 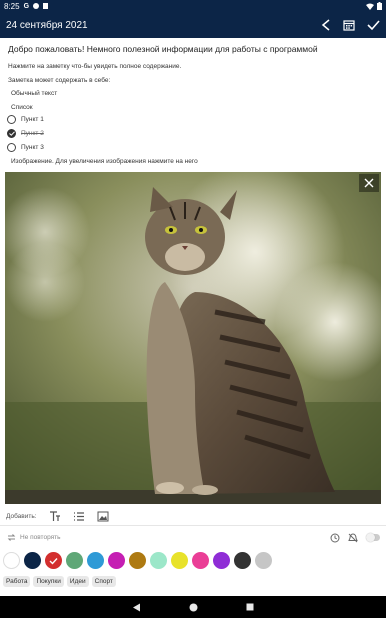 I want to click on system-nav-bar, so click(x=193, y=607).